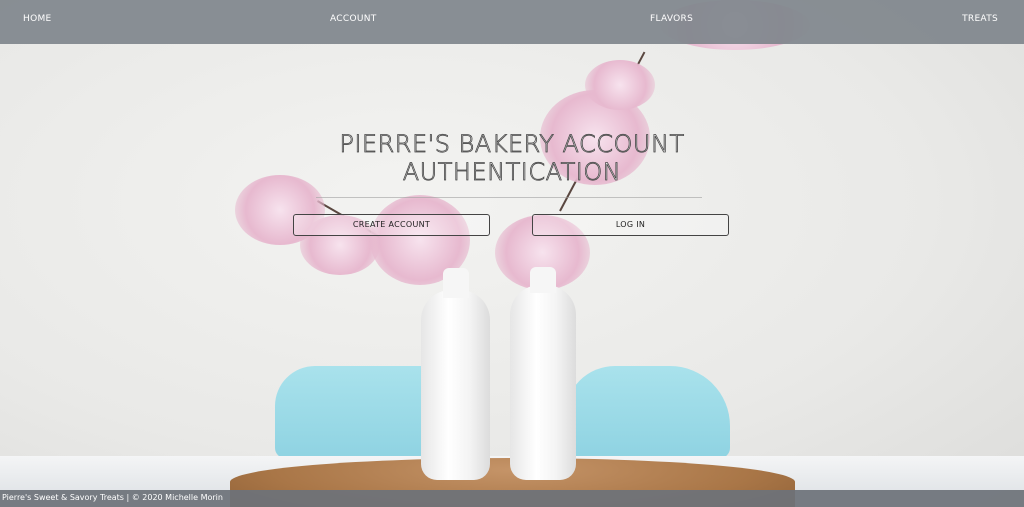 This screenshot has width=1024, height=507. I want to click on vase-left, so click(455, 374).